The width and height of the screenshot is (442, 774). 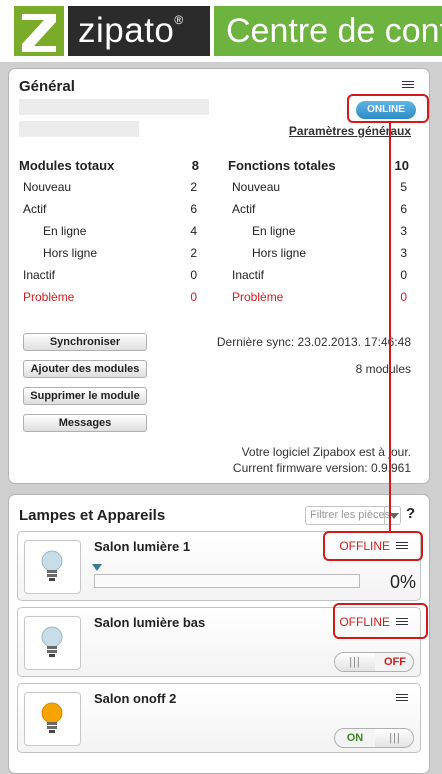 I want to click on annotation-connector-line, so click(x=390, y=328).